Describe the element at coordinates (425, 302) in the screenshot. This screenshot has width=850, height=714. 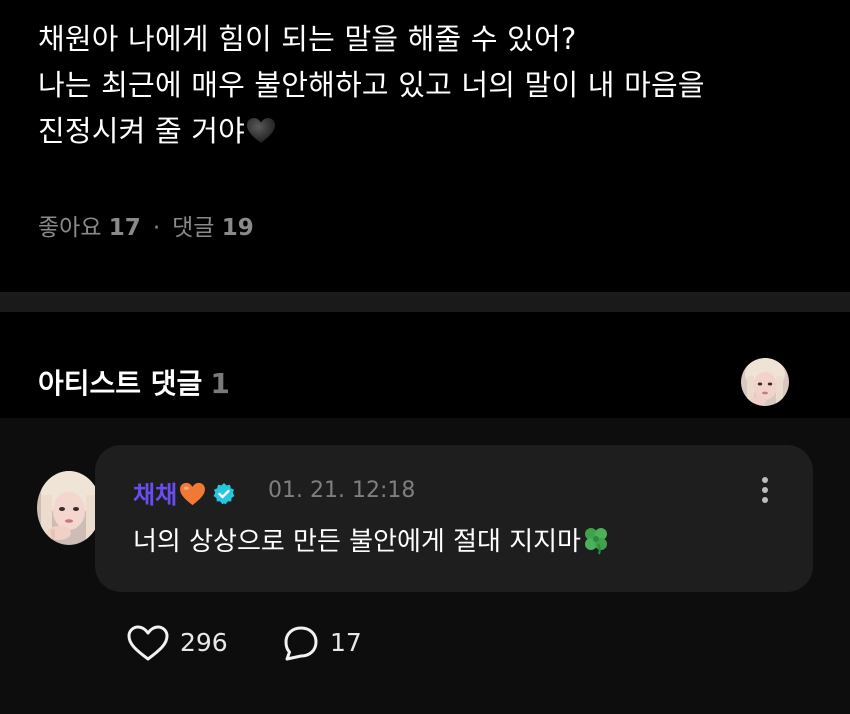
I see `section-divider` at that location.